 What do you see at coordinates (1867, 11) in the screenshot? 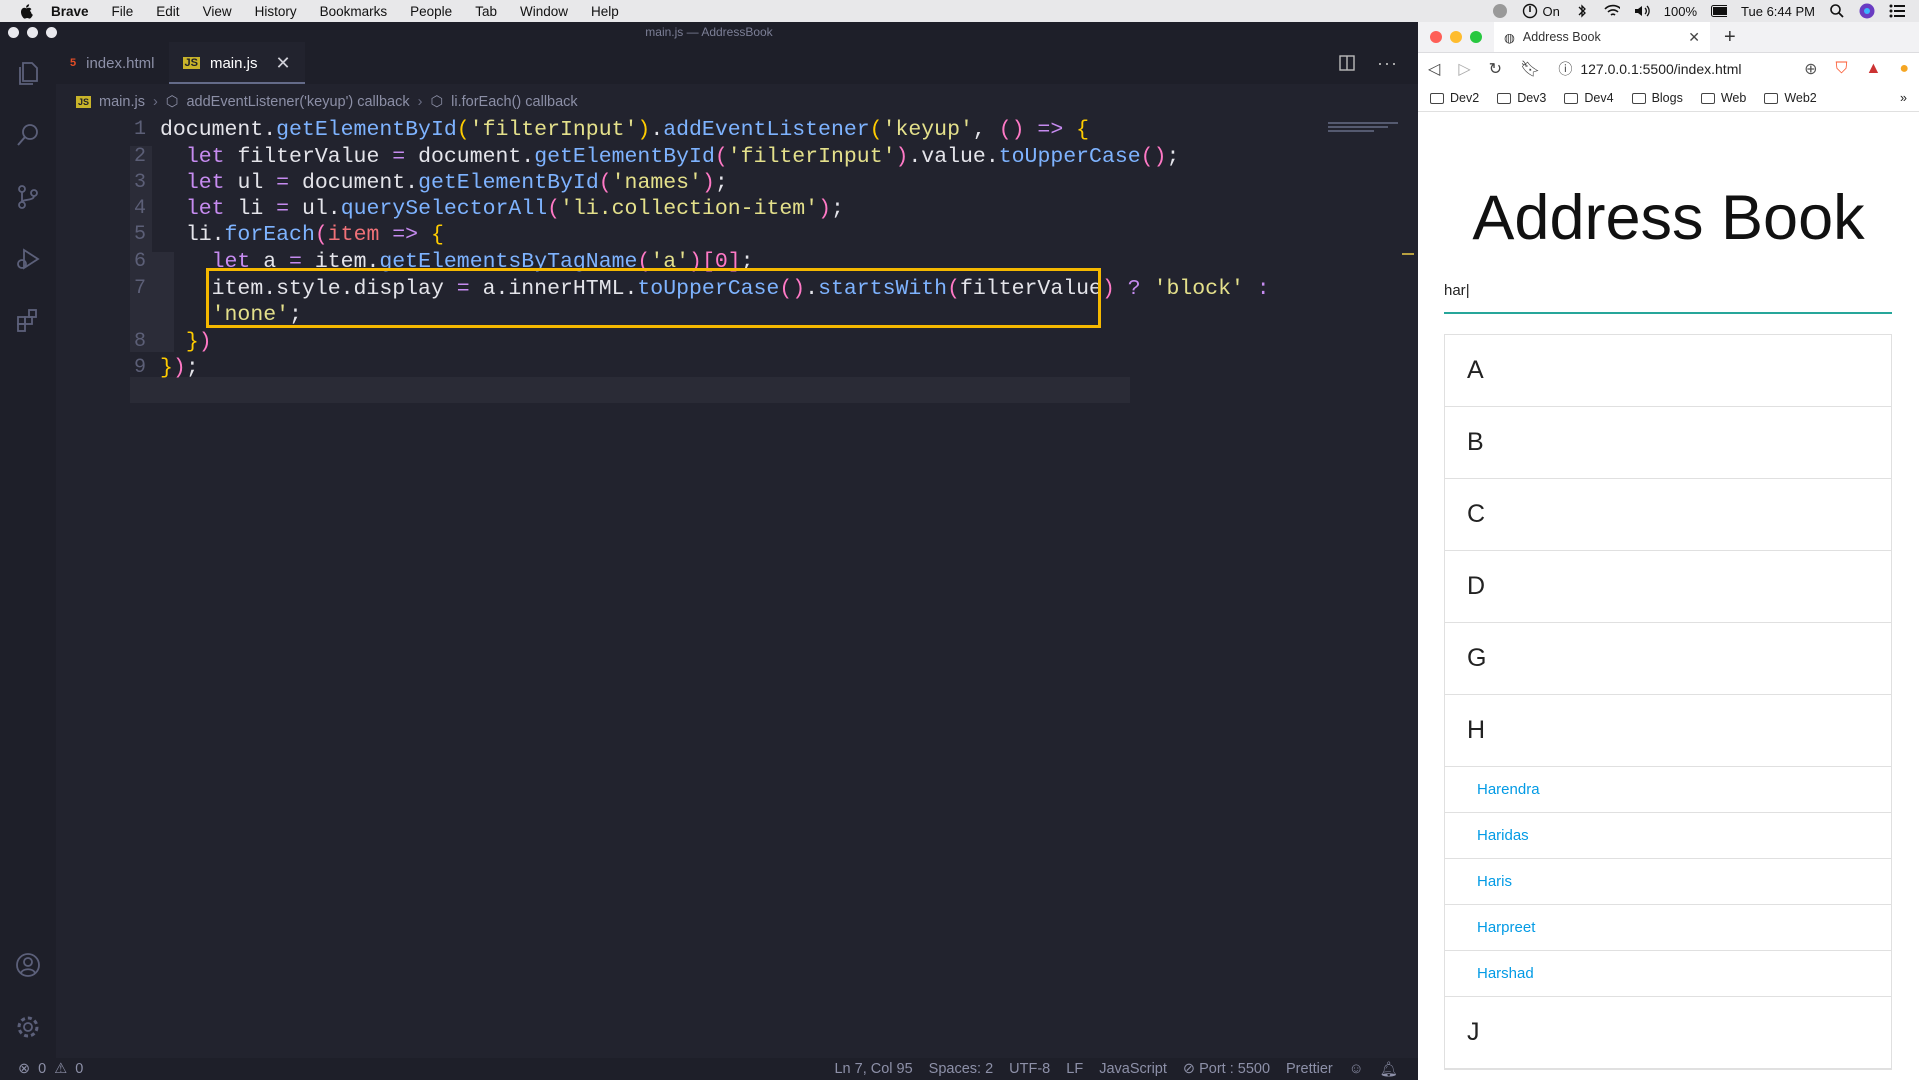
I see `siri-icon` at bounding box center [1867, 11].